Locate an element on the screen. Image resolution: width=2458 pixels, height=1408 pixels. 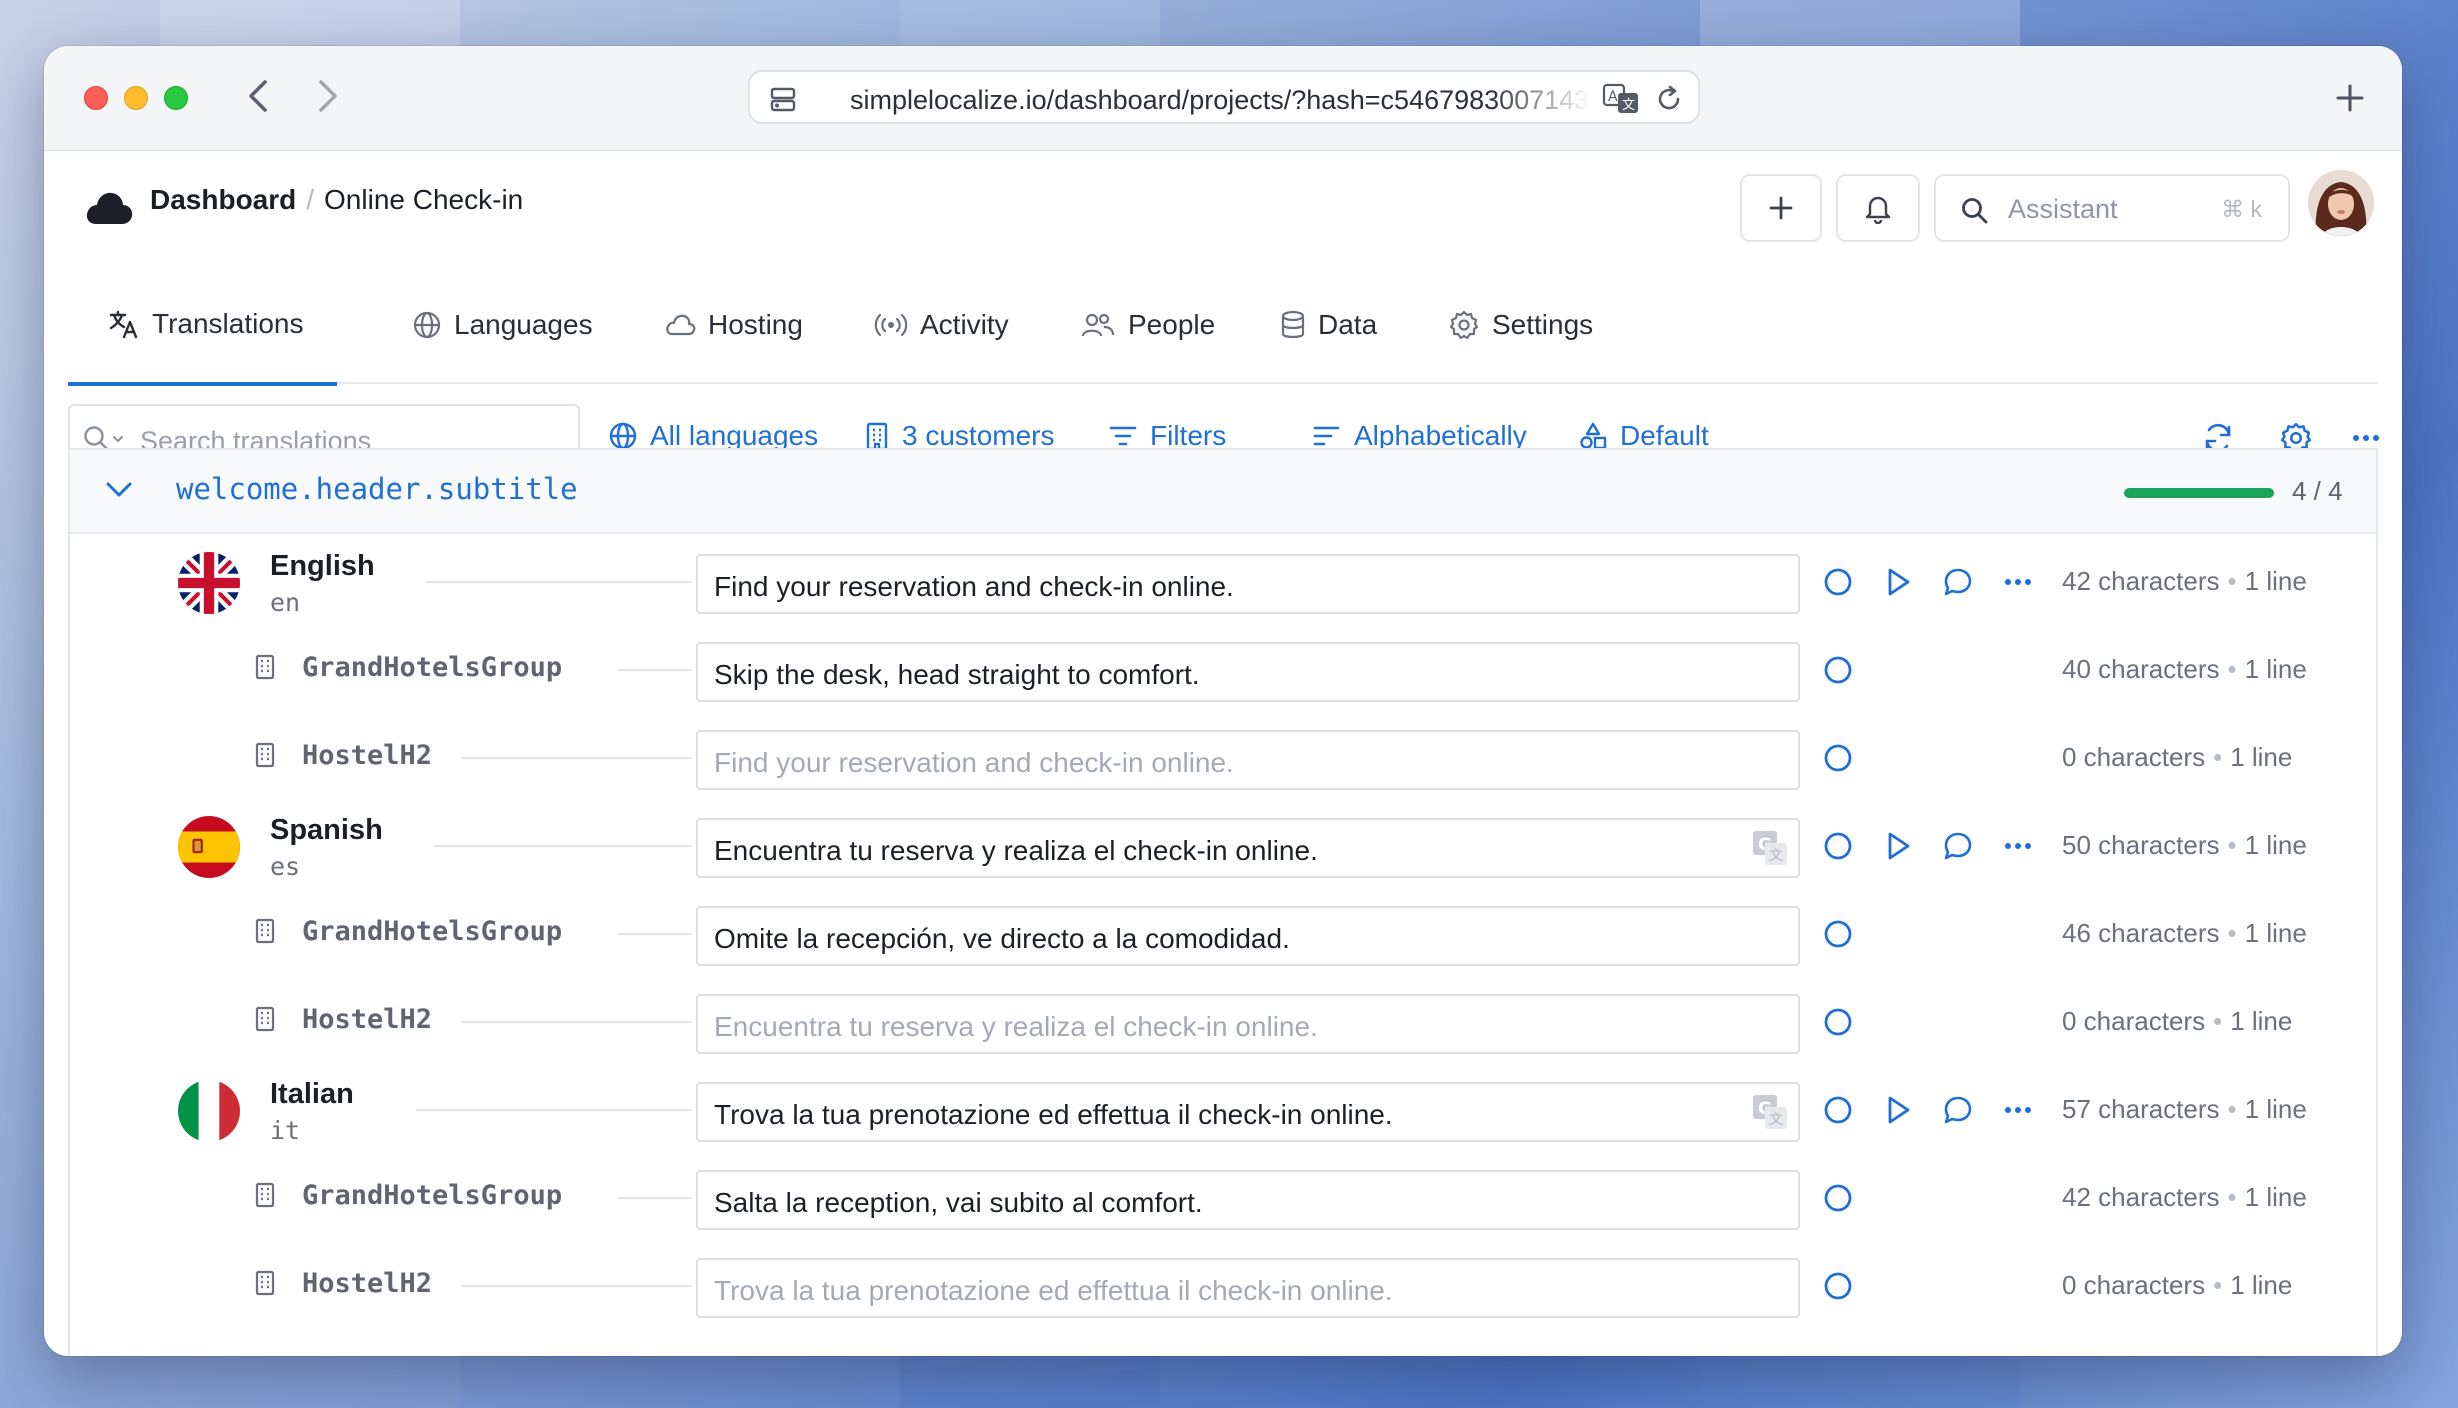
tab-translations: Translations is located at coordinates (203, 326).